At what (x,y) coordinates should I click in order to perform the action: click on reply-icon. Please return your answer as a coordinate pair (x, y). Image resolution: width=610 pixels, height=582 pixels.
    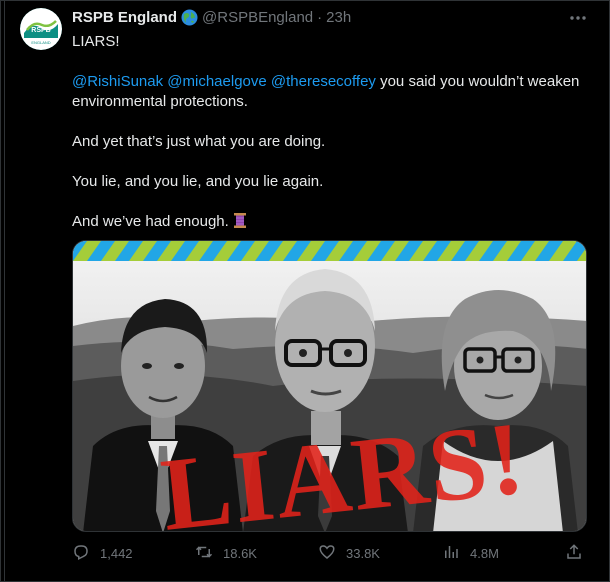
    Looking at the image, I should click on (86, 553).